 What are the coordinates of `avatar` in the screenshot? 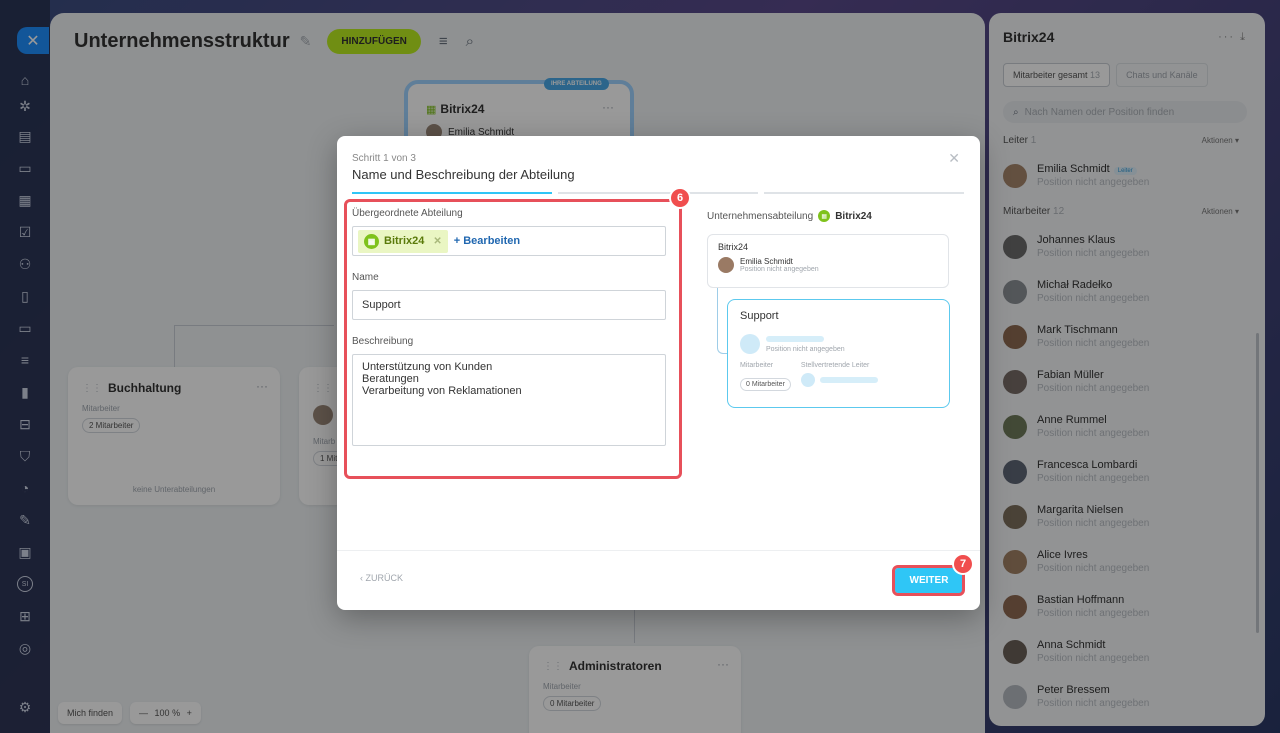 It's located at (726, 265).